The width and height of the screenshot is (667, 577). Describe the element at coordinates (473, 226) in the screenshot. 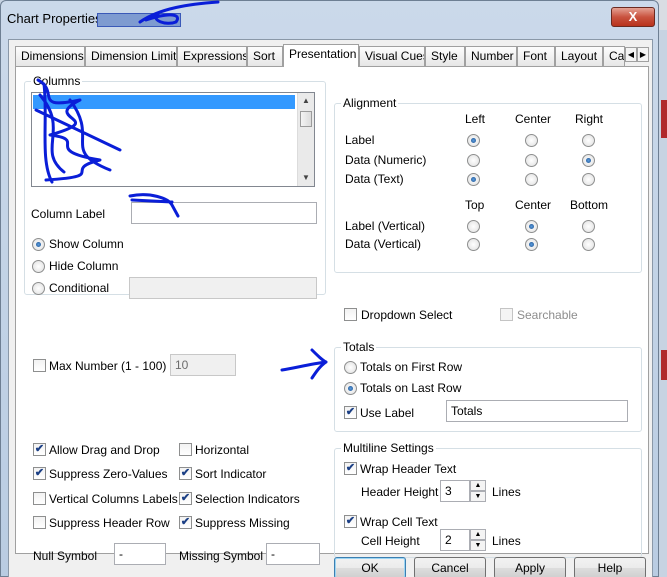

I see `label-vertical-top-radio` at that location.